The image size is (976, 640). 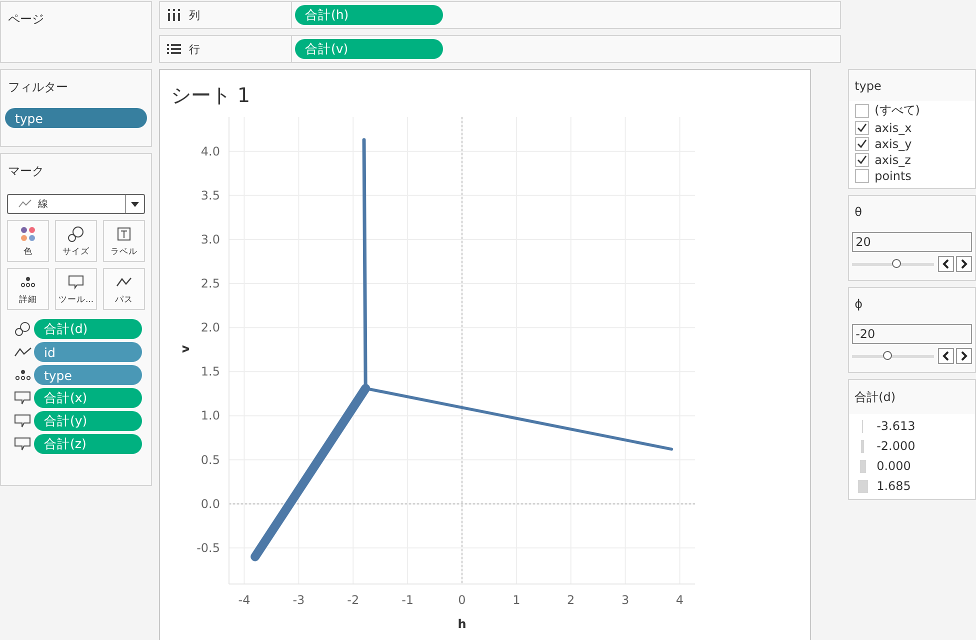 I want to click on x-tick-label: 0, so click(x=462, y=600).